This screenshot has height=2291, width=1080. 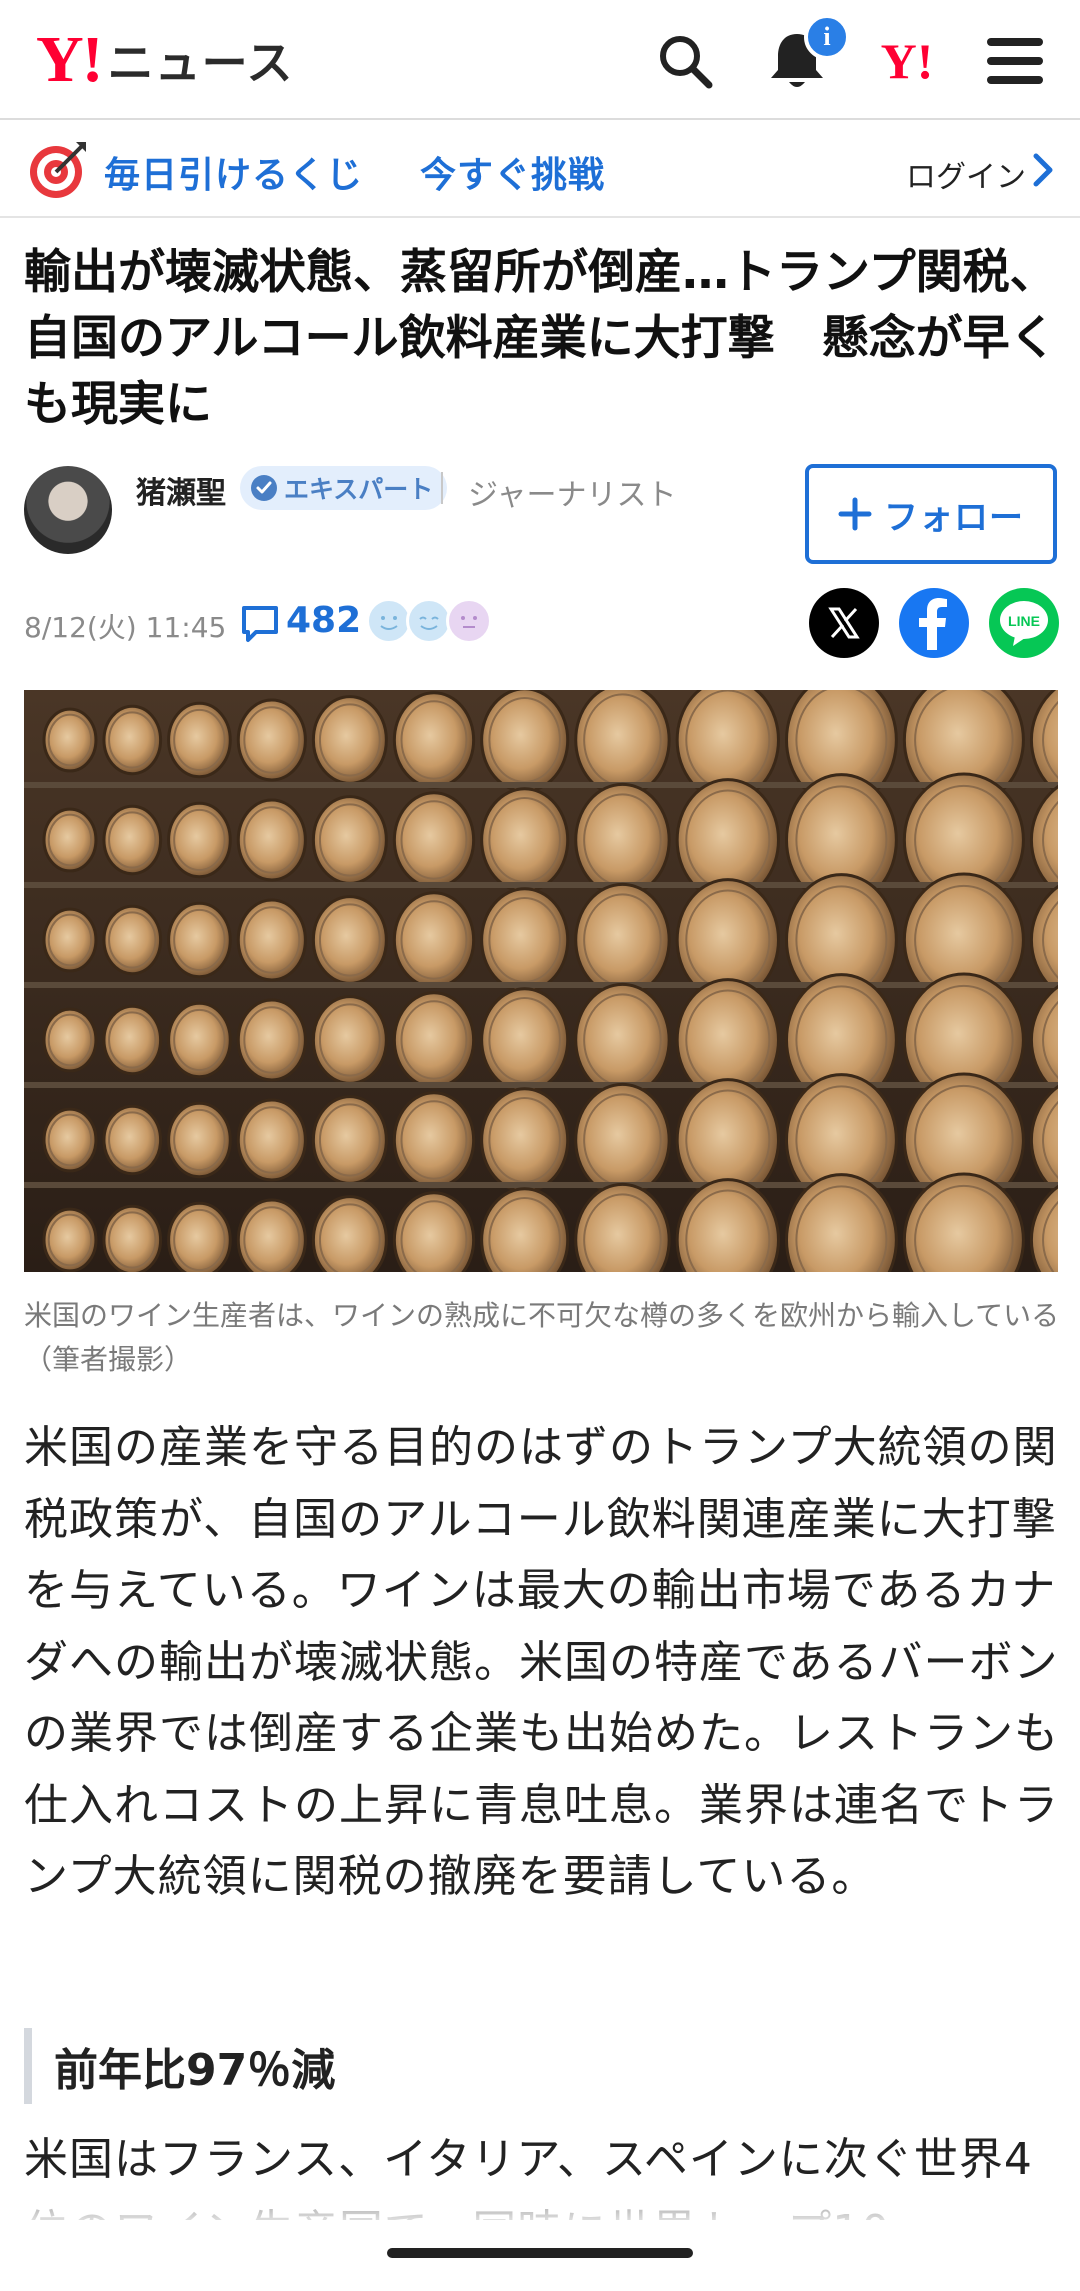 What do you see at coordinates (68, 510) in the screenshot?
I see `author-avatar` at bounding box center [68, 510].